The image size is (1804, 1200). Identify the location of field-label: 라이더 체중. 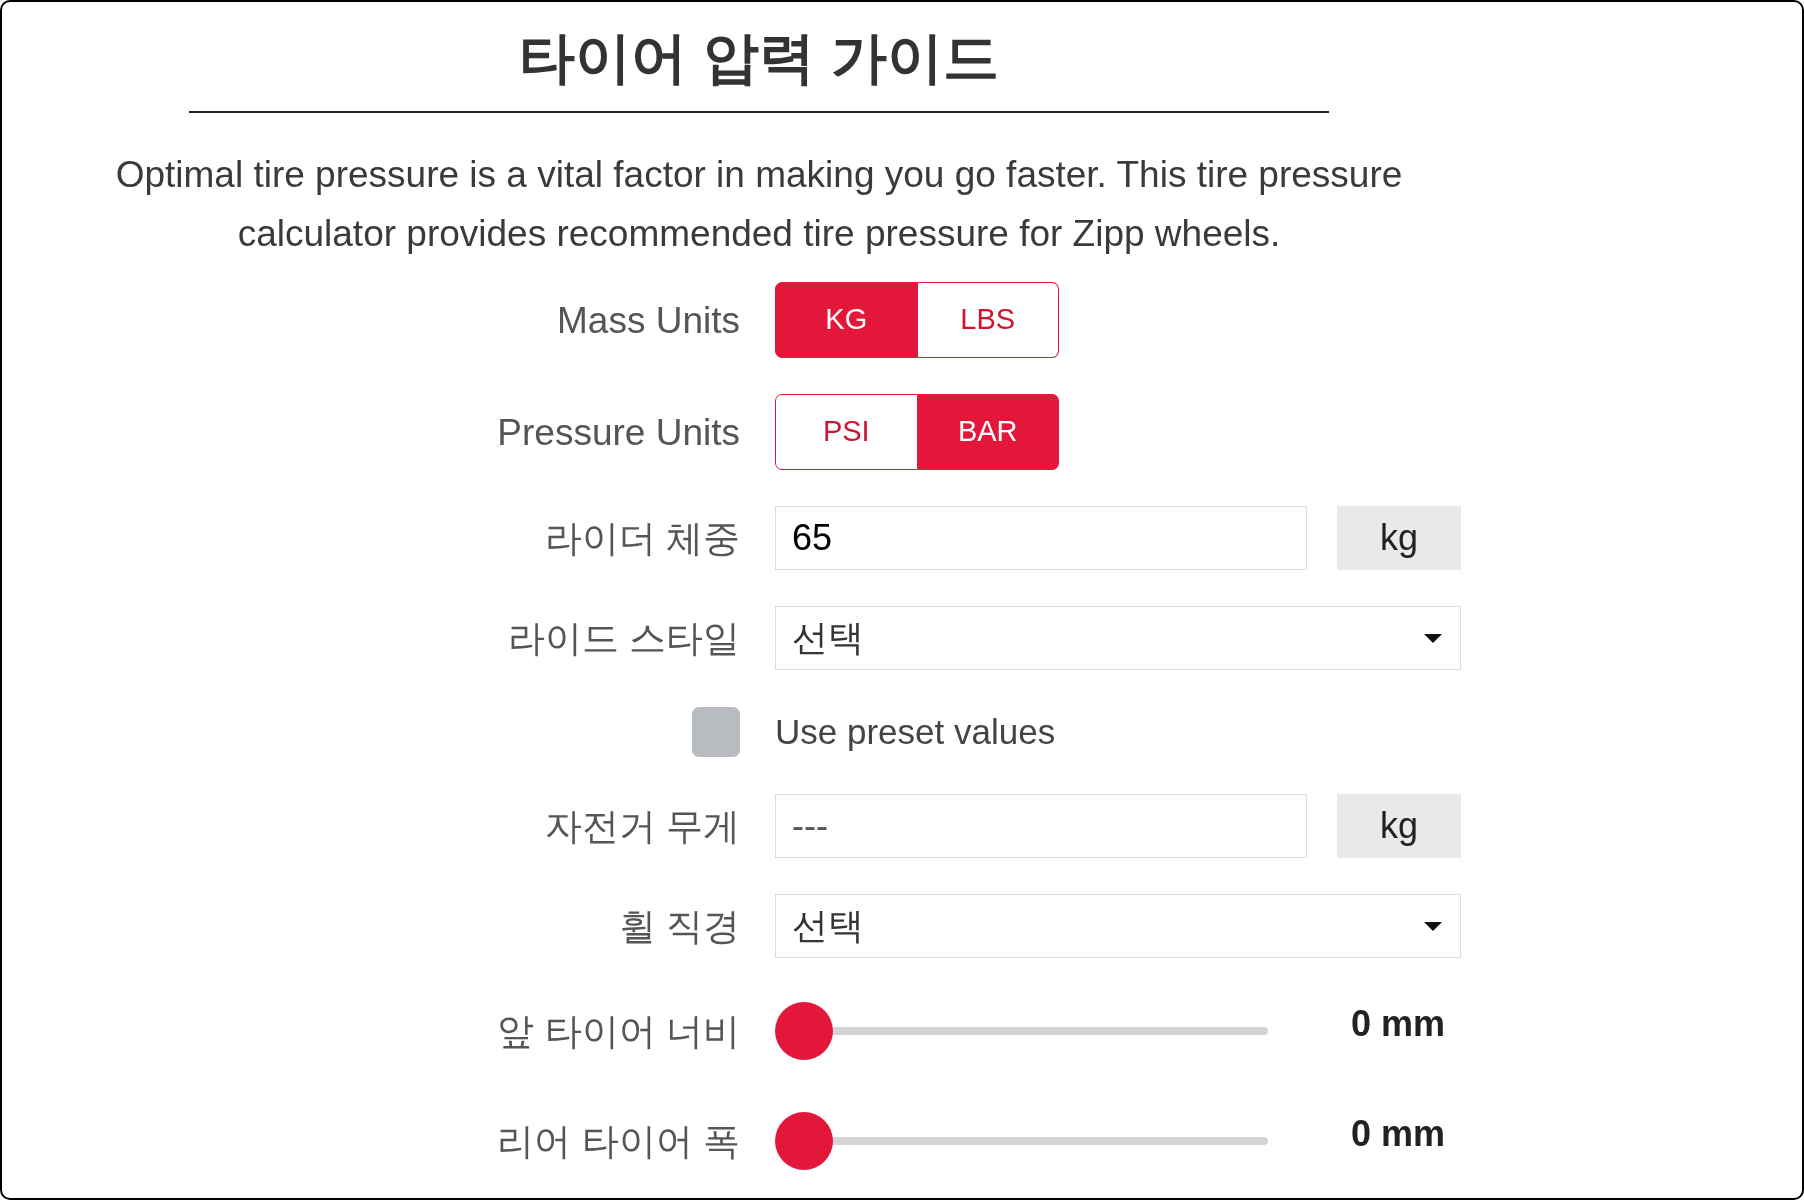
(642, 538).